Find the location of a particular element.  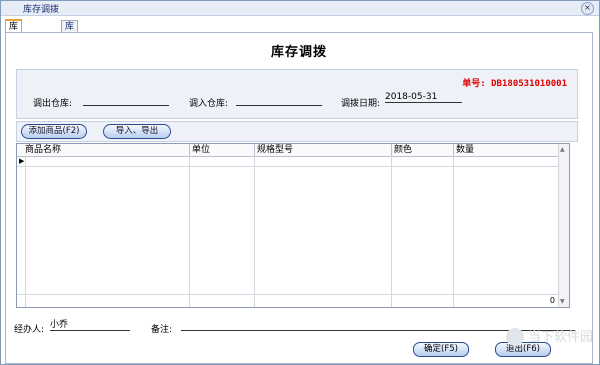

handler-field: 小乔 is located at coordinates (90, 325).